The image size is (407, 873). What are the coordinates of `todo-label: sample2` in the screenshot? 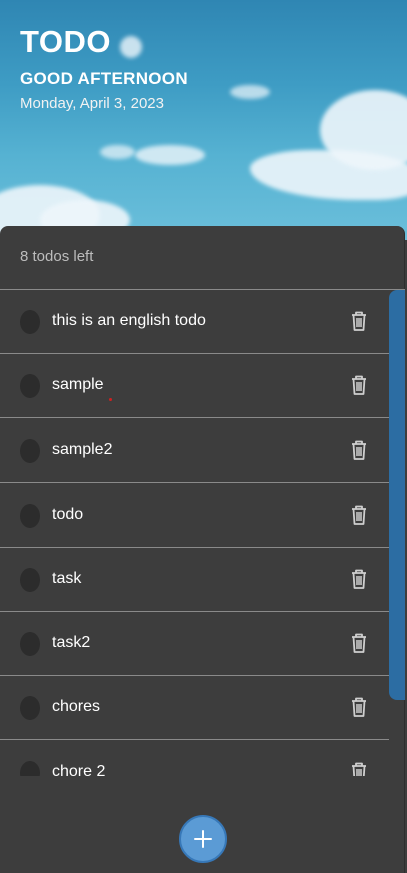 It's located at (82, 449).